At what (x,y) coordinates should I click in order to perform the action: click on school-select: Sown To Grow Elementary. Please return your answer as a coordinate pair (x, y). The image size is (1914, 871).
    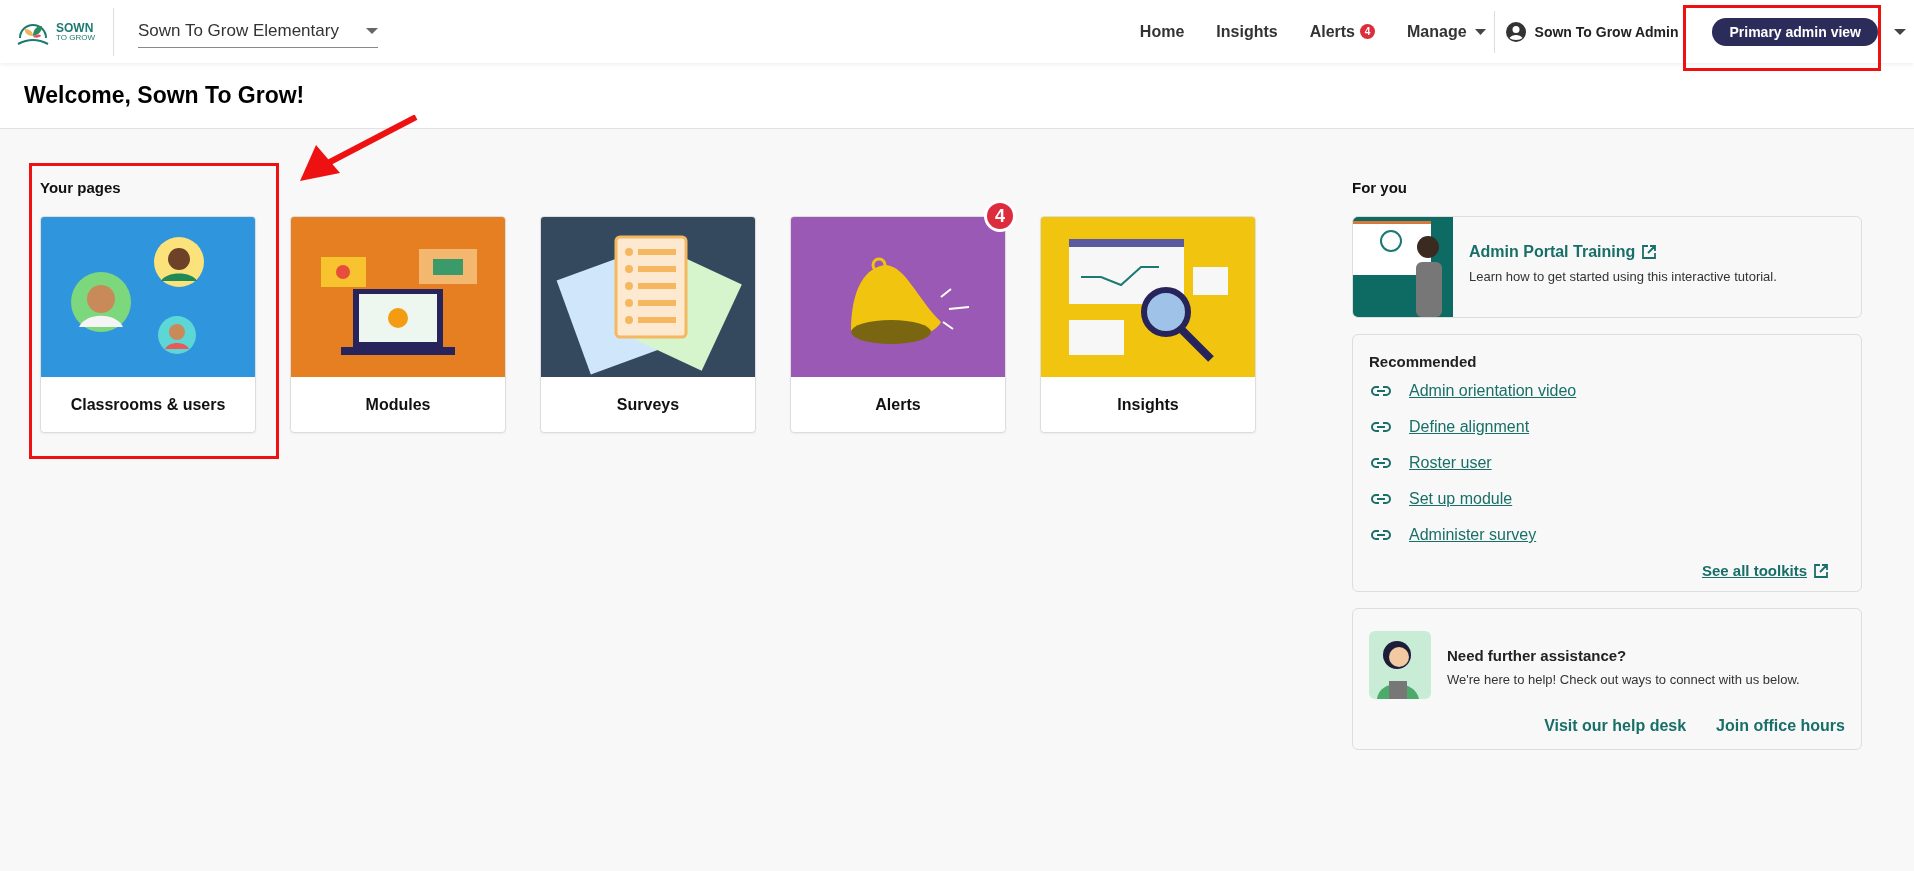
    Looking at the image, I should click on (257, 31).